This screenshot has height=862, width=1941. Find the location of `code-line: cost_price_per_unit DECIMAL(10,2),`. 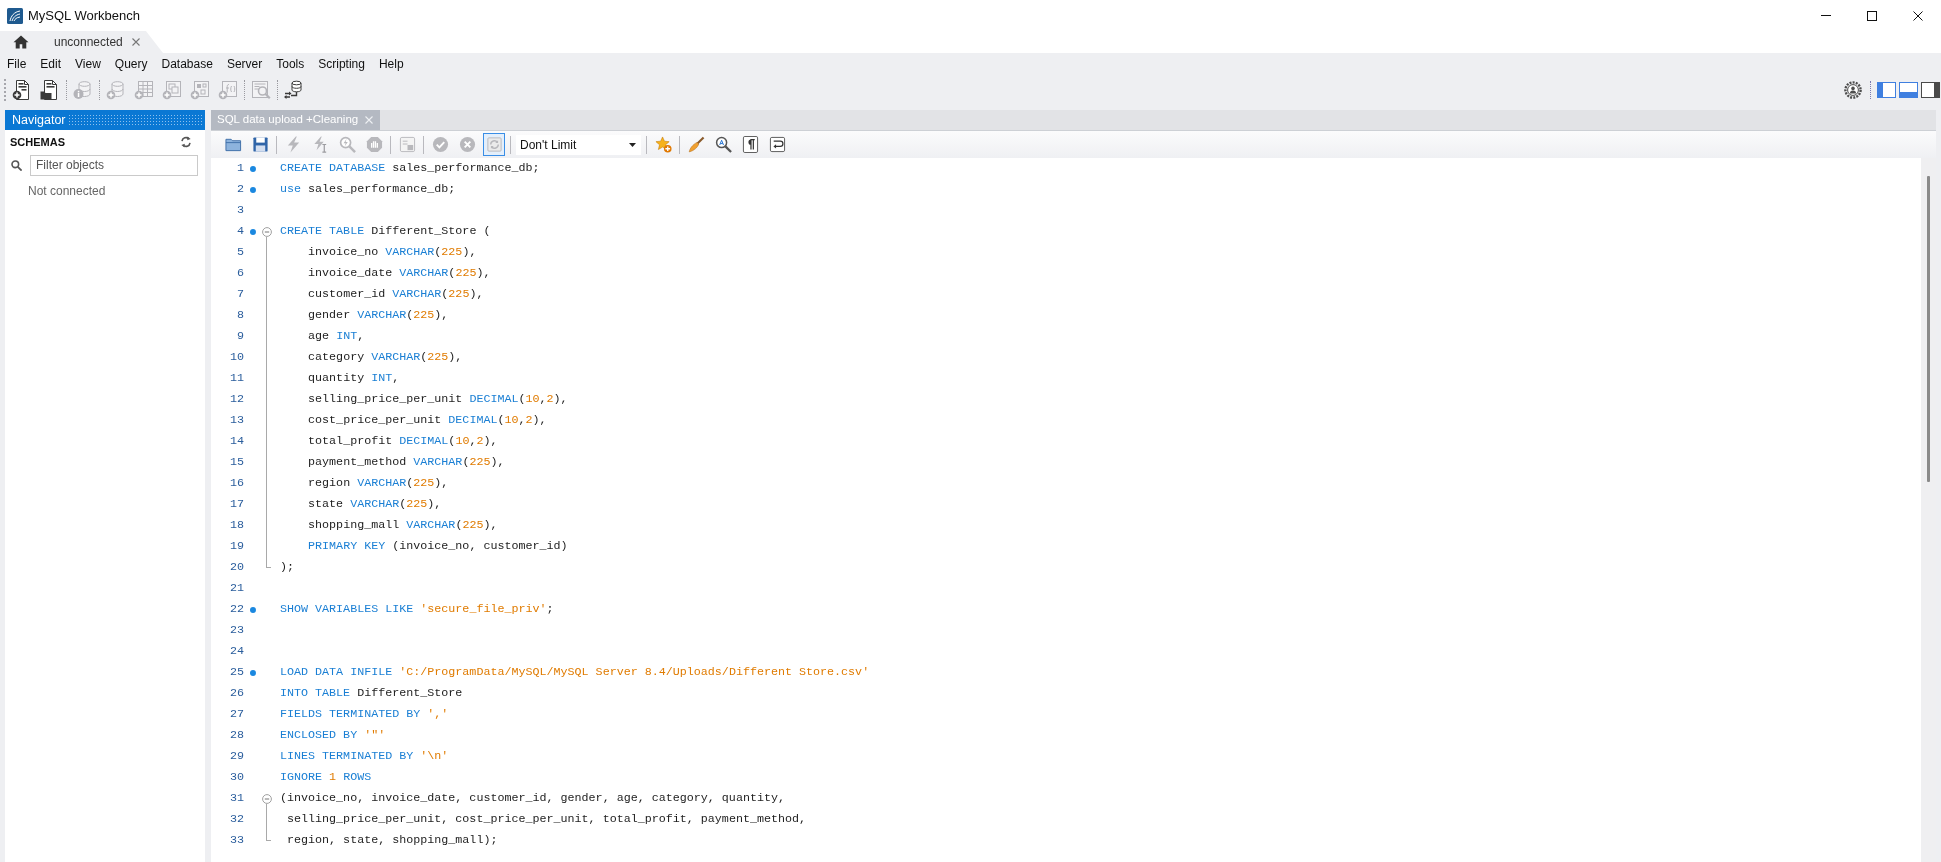

code-line: cost_price_per_unit DECIMAL(10,2), is located at coordinates (427, 419).